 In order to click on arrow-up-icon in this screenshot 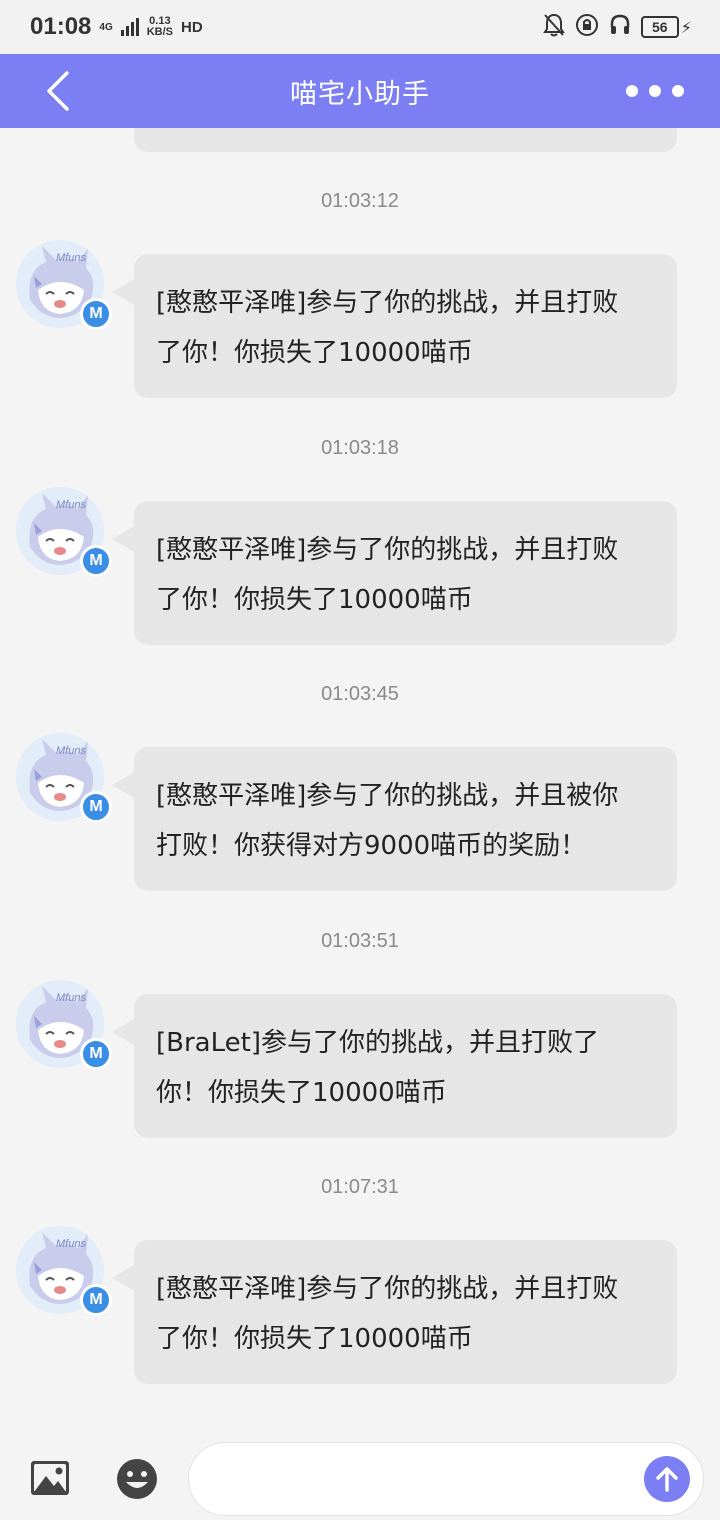, I will do `click(667, 1479)`.